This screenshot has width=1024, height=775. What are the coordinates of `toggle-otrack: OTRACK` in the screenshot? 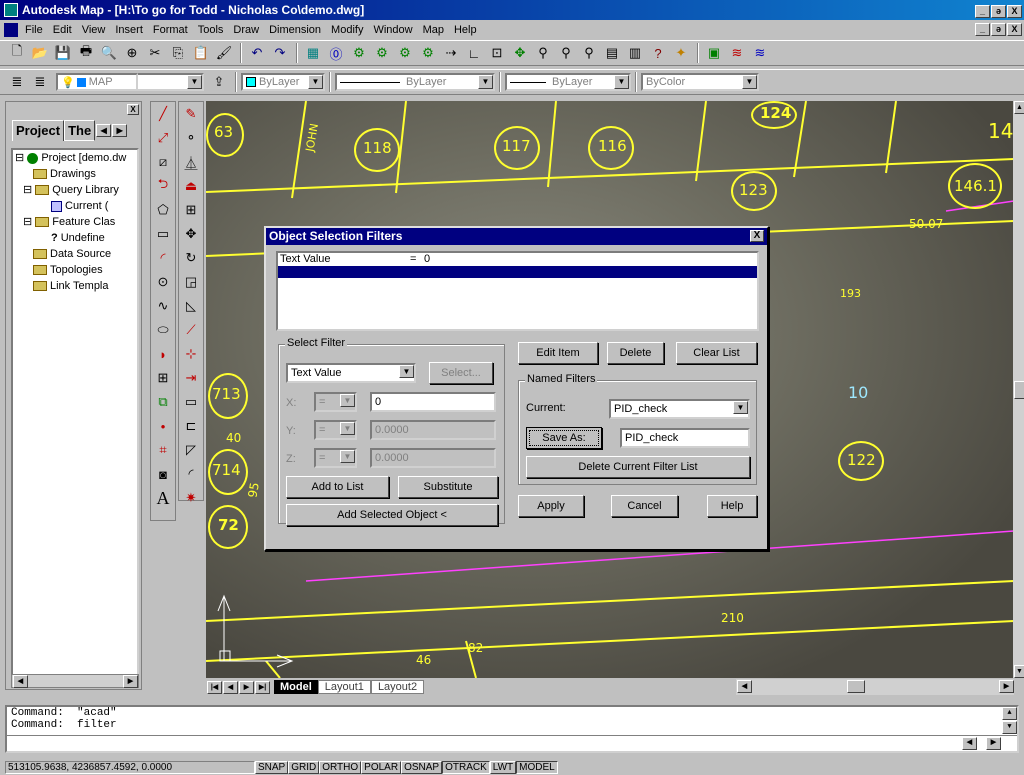 It's located at (466, 767).